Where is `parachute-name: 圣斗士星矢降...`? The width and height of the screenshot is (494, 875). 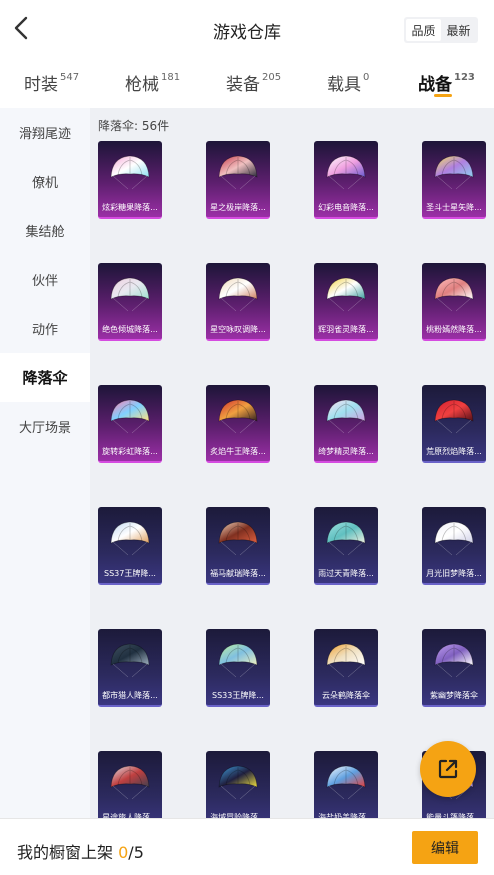 parachute-name: 圣斗士星矢降... is located at coordinates (454, 207).